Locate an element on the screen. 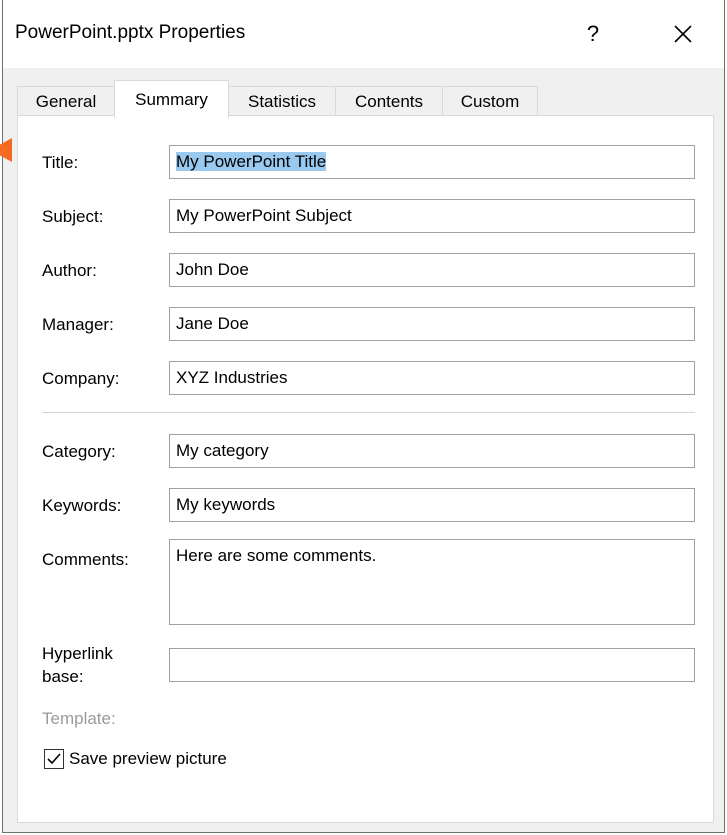  tab-summary: Summary is located at coordinates (171, 99).